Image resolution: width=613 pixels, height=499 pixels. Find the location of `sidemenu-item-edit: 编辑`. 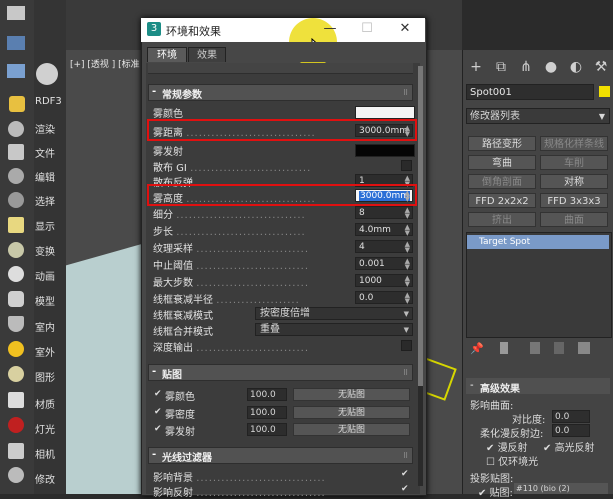

sidemenu-item-edit: 编辑 is located at coordinates (45, 176).